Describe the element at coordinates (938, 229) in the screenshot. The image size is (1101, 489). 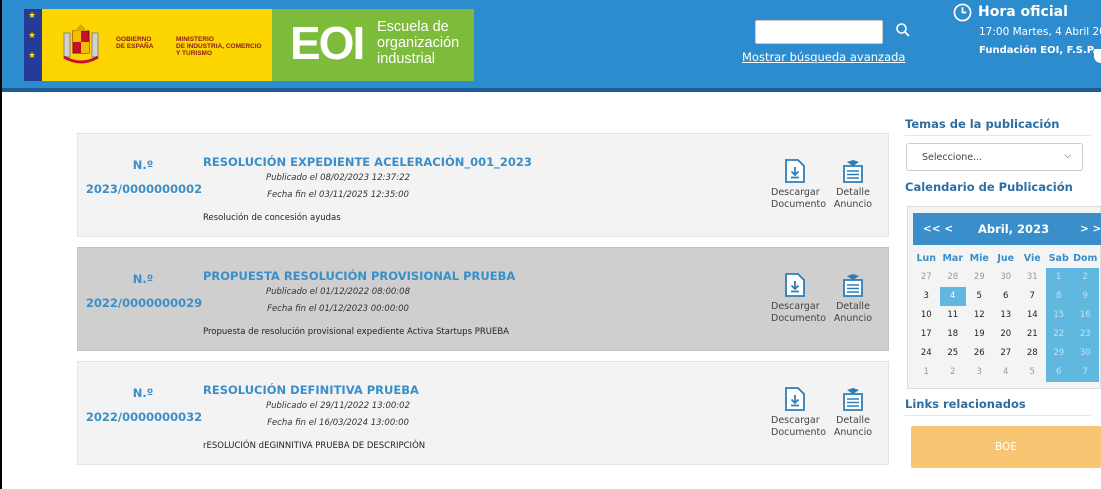
I see `calendar-prev-button: << <` at that location.